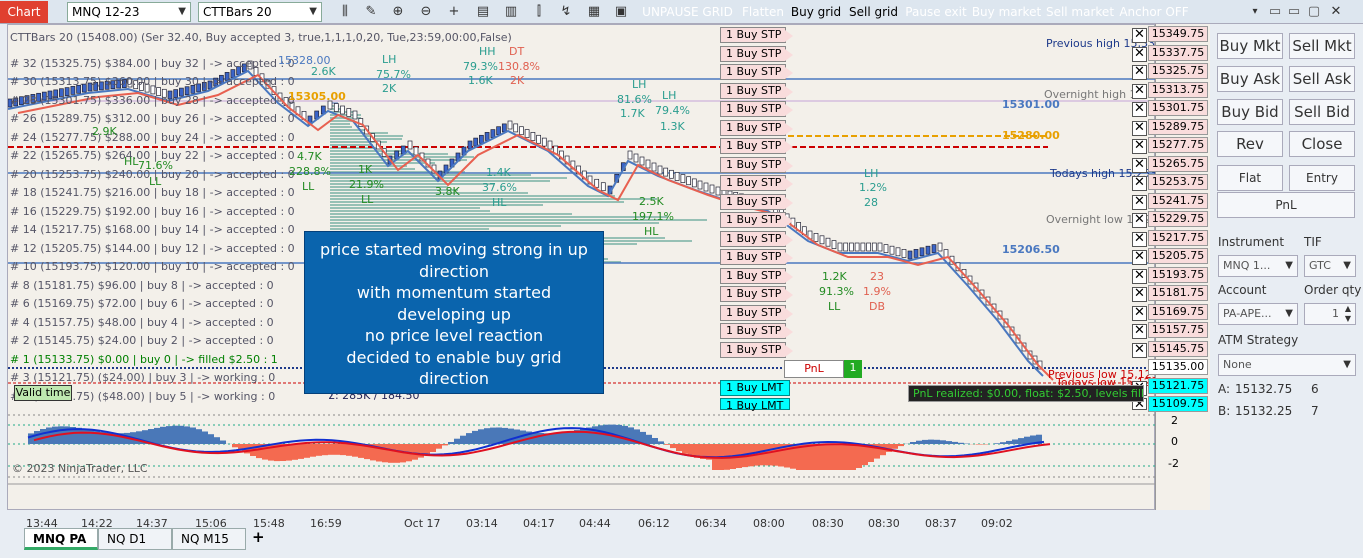 The height and width of the screenshot is (558, 1363). Describe the element at coordinates (936, 12) in the screenshot. I see `pause-exit-button: Pause exit` at that location.